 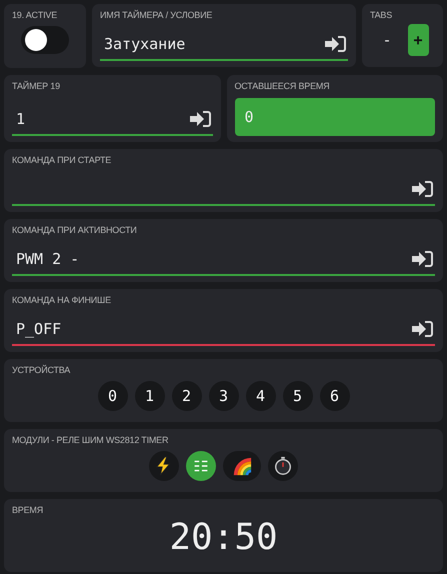 I want to click on card-label: КОМАНДА ПРИ АКТИВНОСТИ, so click(x=75, y=230).